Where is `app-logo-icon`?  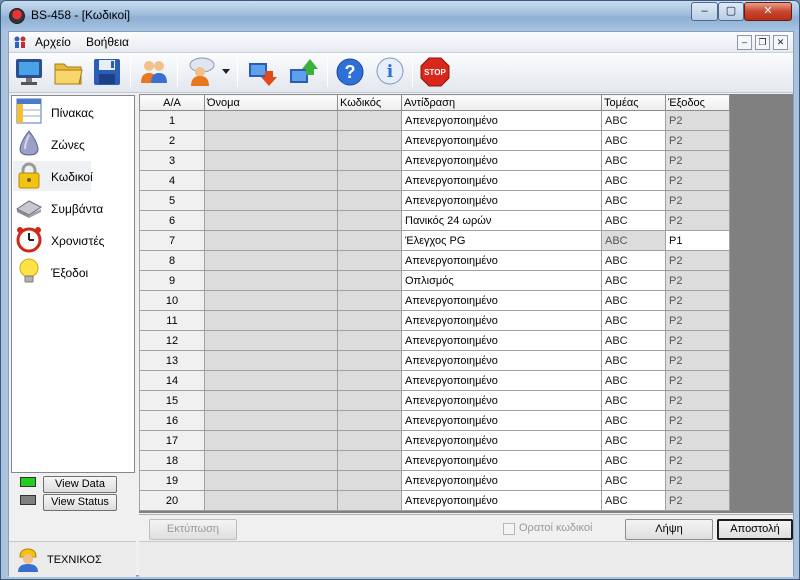
app-logo-icon is located at coordinates (17, 16).